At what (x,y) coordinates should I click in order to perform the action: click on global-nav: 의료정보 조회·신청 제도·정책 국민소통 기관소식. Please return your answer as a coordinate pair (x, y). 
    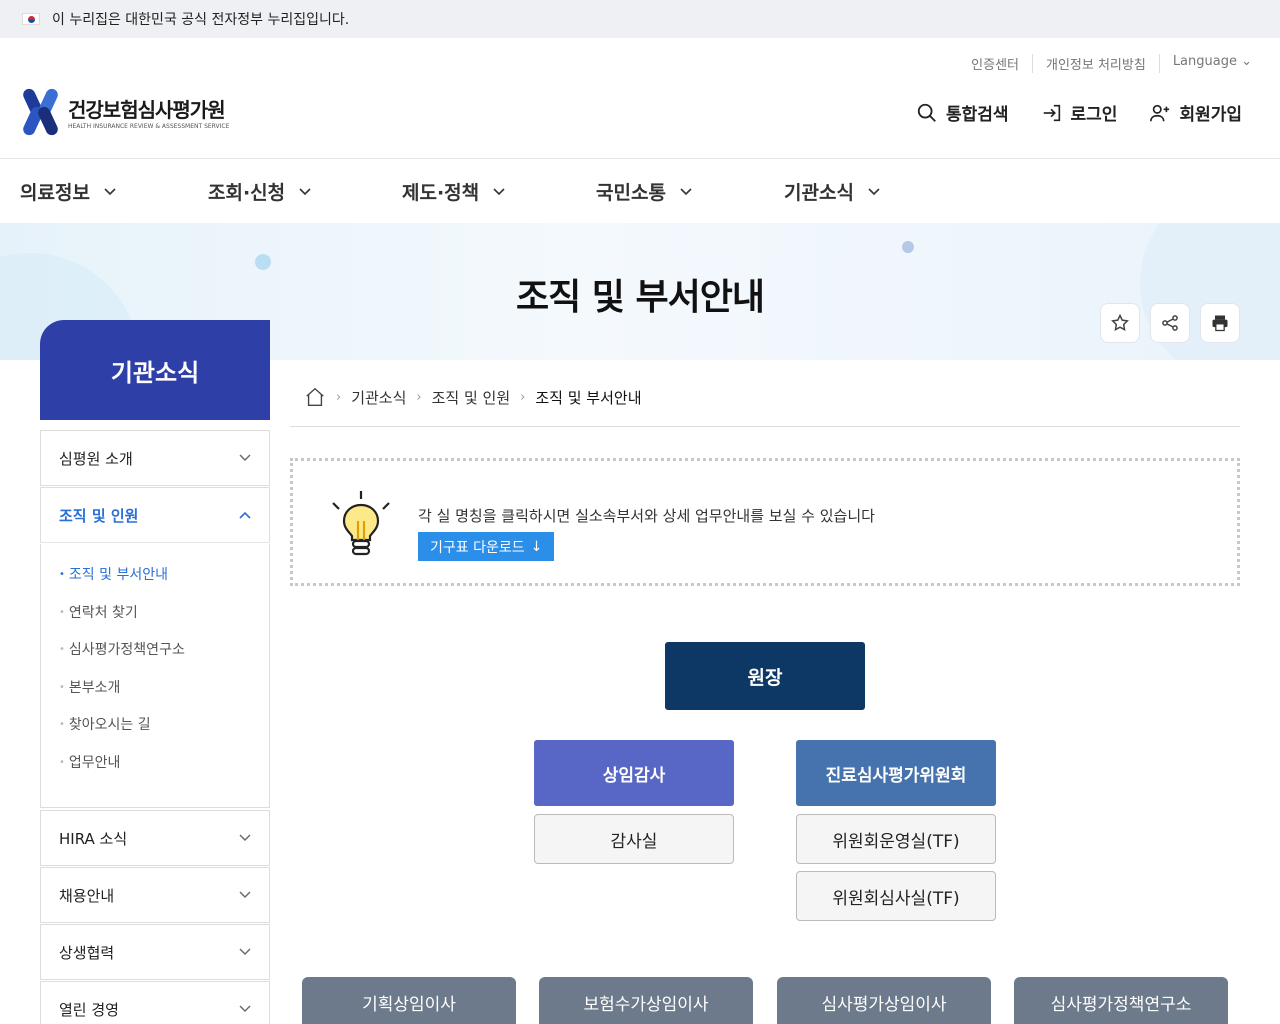
    Looking at the image, I should click on (640, 191).